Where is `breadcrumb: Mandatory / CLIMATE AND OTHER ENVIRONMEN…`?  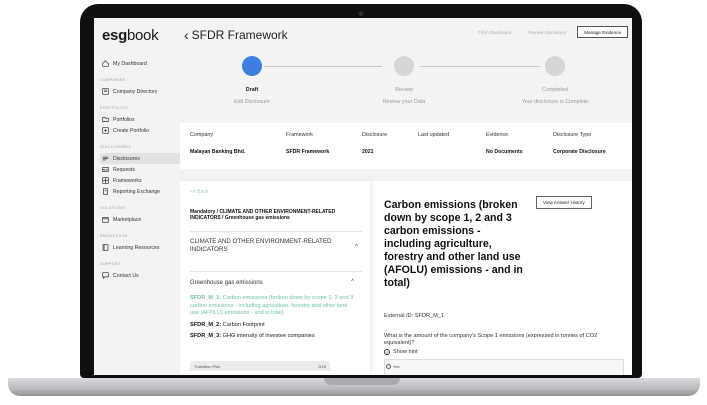 breadcrumb: Mandatory / CLIMATE AND OTHER ENVIRONMEN… is located at coordinates (263, 215).